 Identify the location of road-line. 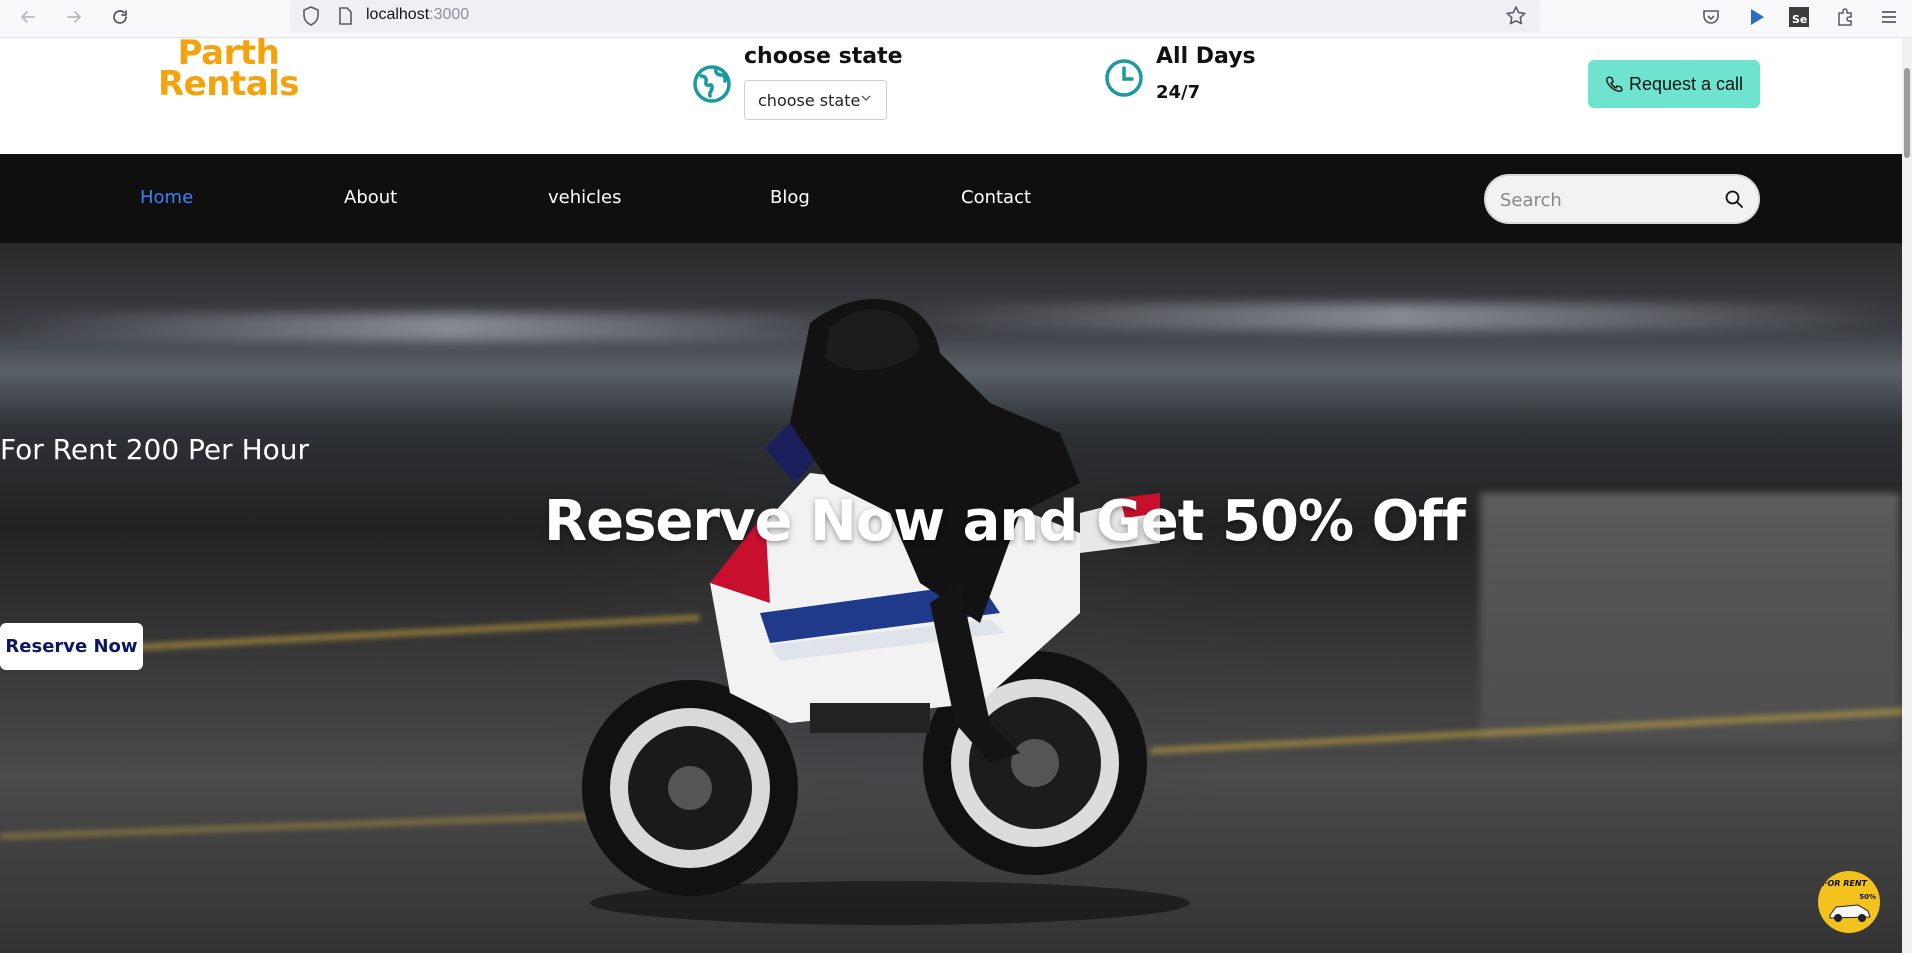
(300, 826).